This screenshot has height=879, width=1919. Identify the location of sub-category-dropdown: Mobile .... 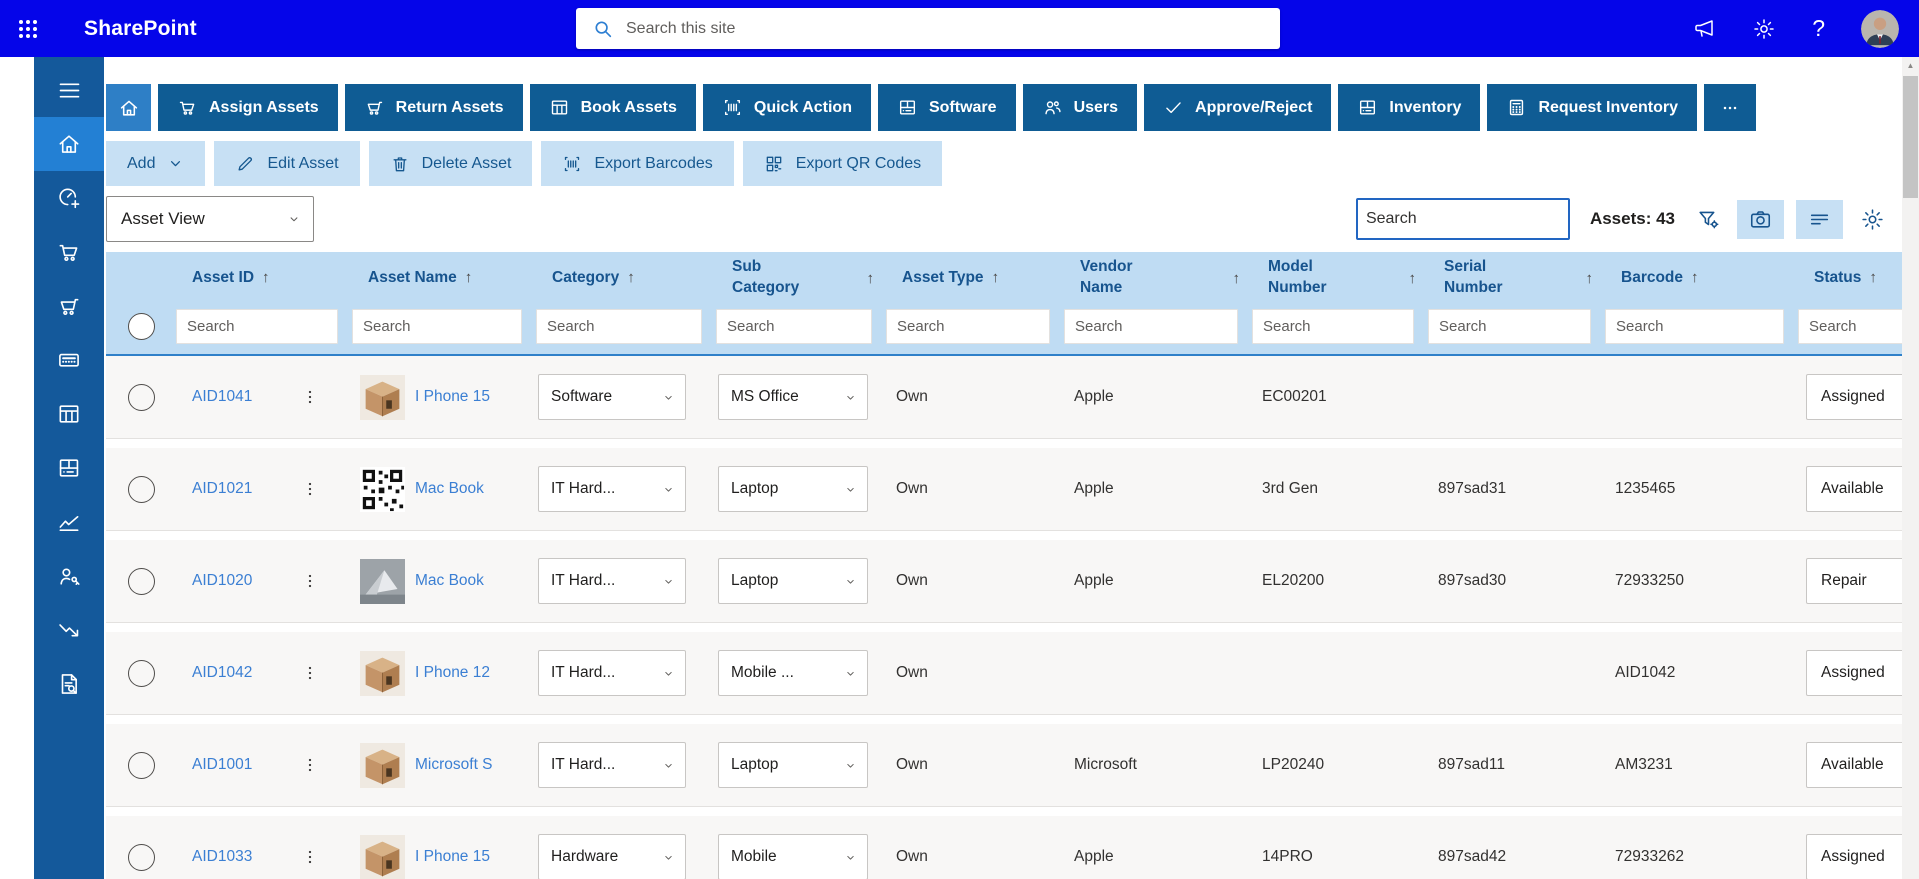
(793, 673).